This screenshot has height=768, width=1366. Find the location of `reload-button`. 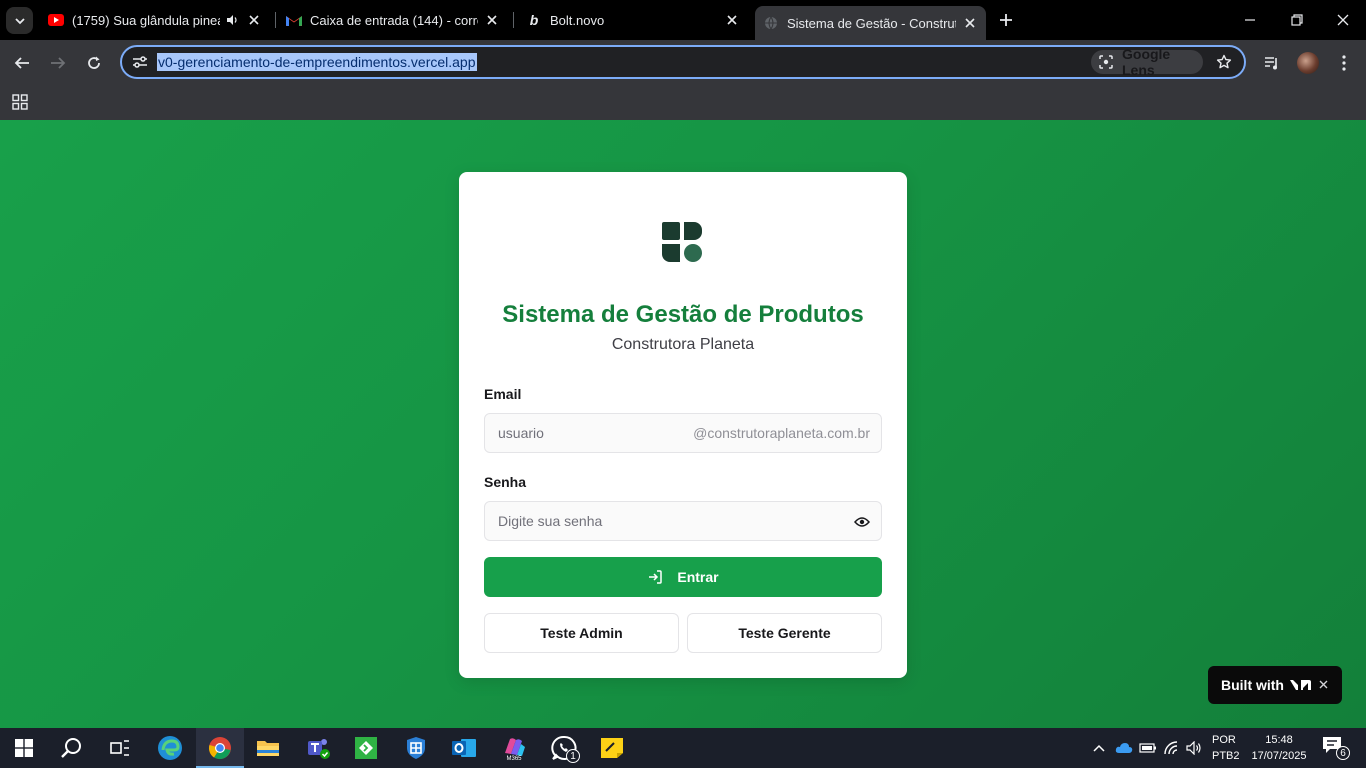

reload-button is located at coordinates (94, 63).